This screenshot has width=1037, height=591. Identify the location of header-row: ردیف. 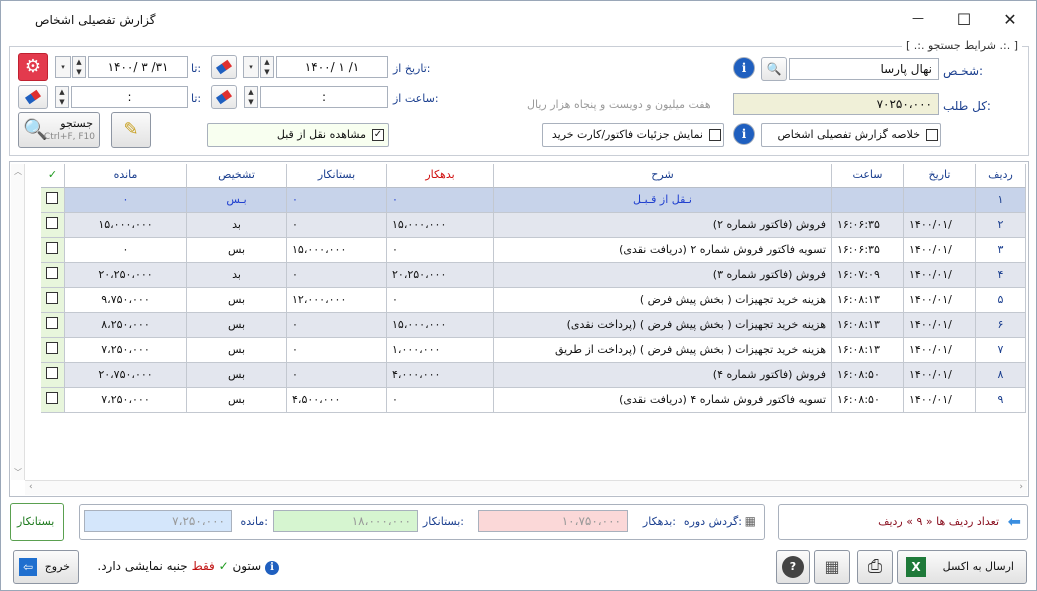
(1001, 176).